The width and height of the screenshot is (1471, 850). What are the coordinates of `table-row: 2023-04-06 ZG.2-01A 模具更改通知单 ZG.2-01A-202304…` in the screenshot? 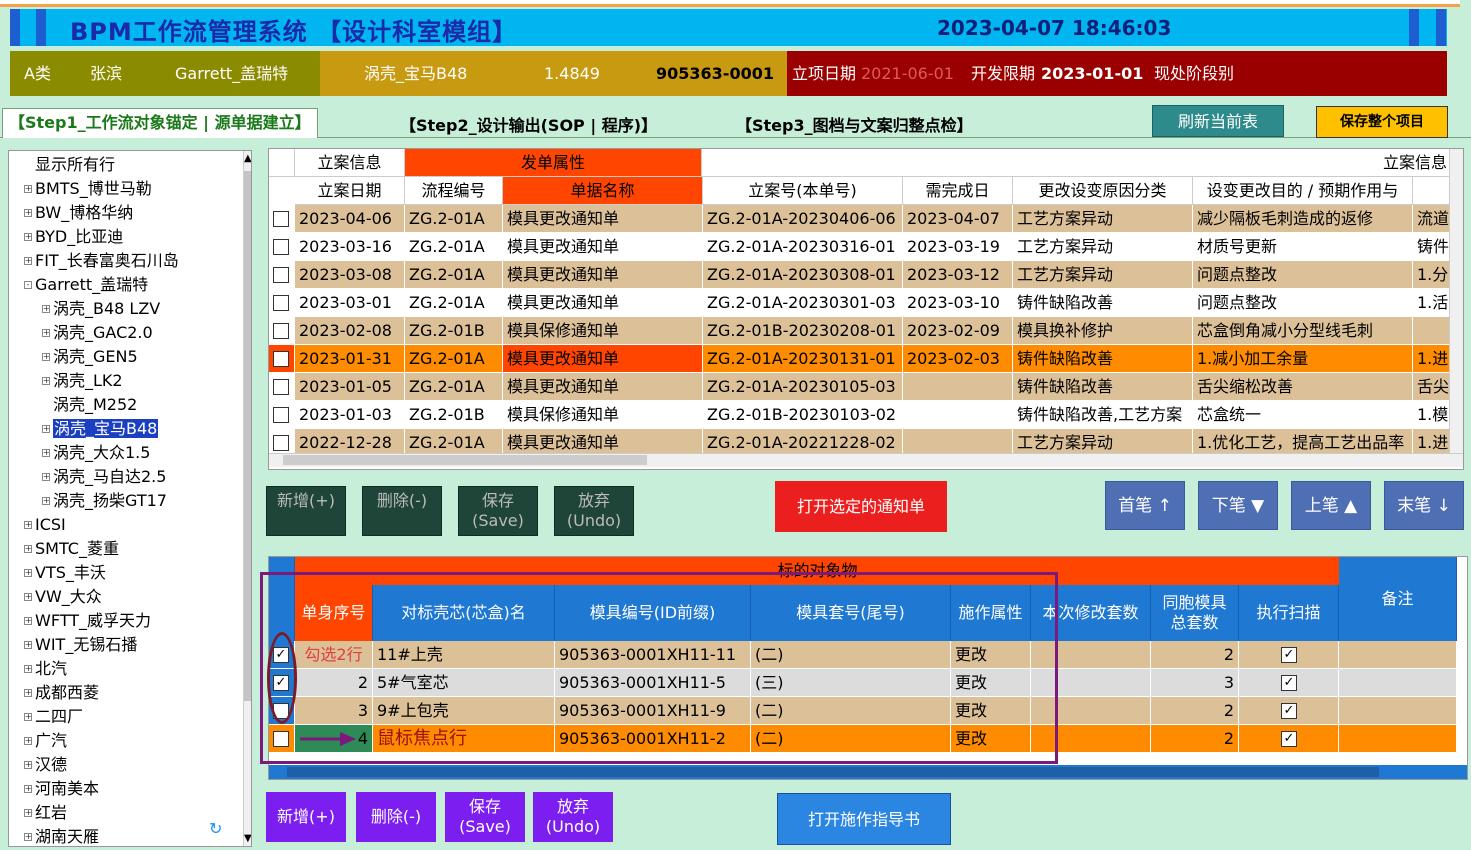 It's located at (861, 219).